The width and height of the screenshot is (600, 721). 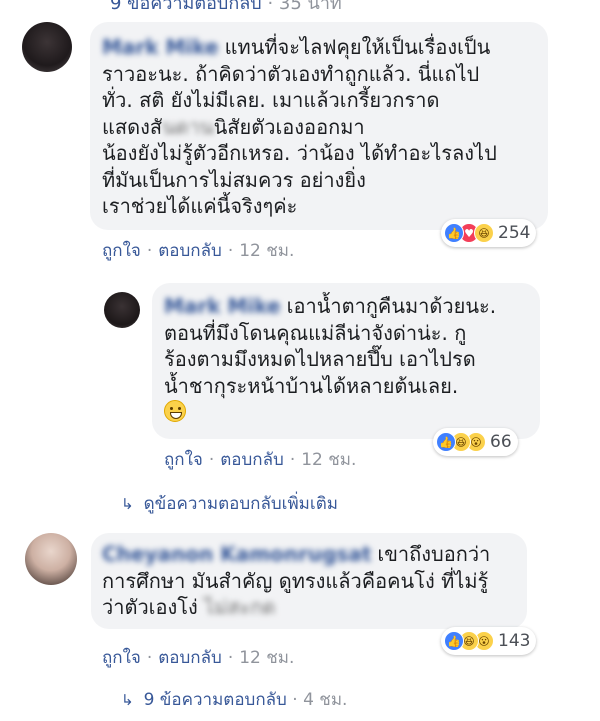 What do you see at coordinates (122, 310) in the screenshot?
I see `reply-avatar` at bounding box center [122, 310].